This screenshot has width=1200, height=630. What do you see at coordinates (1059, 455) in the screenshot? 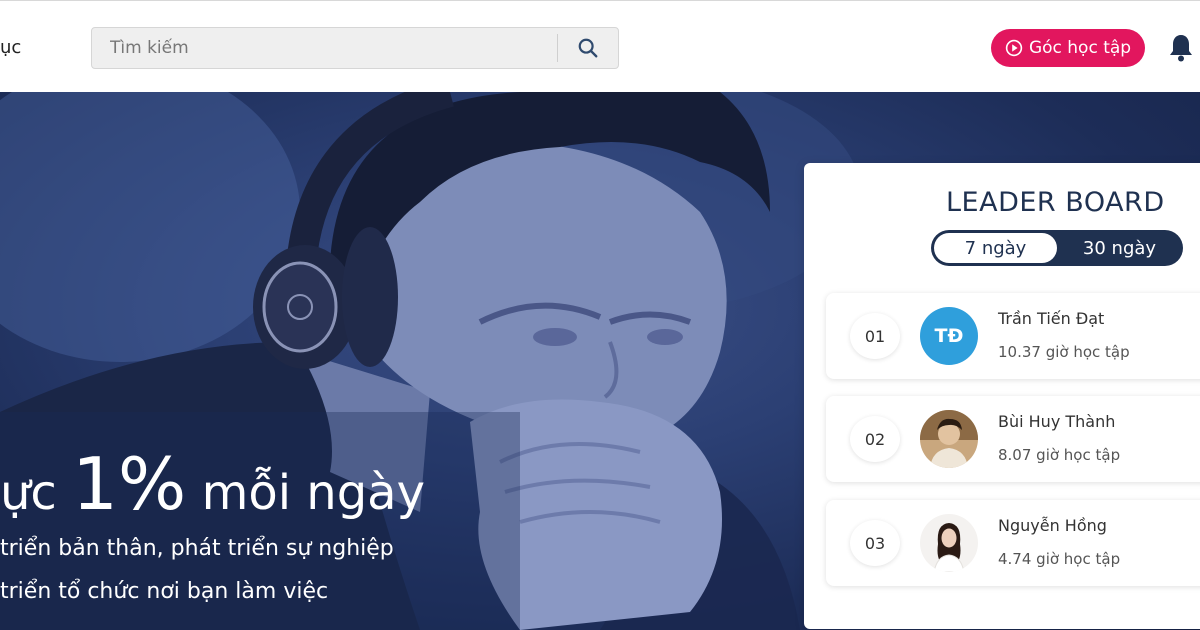
I see `study-hours: 8.07 giờ học tập` at bounding box center [1059, 455].